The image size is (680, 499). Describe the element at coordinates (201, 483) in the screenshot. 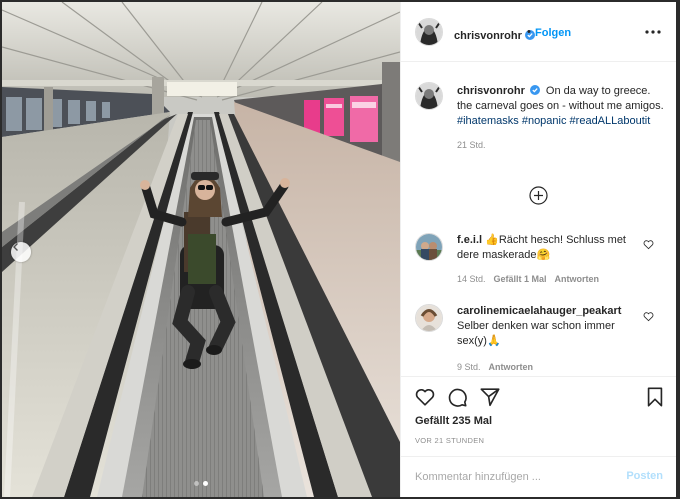

I see `carousel-indicator` at that location.